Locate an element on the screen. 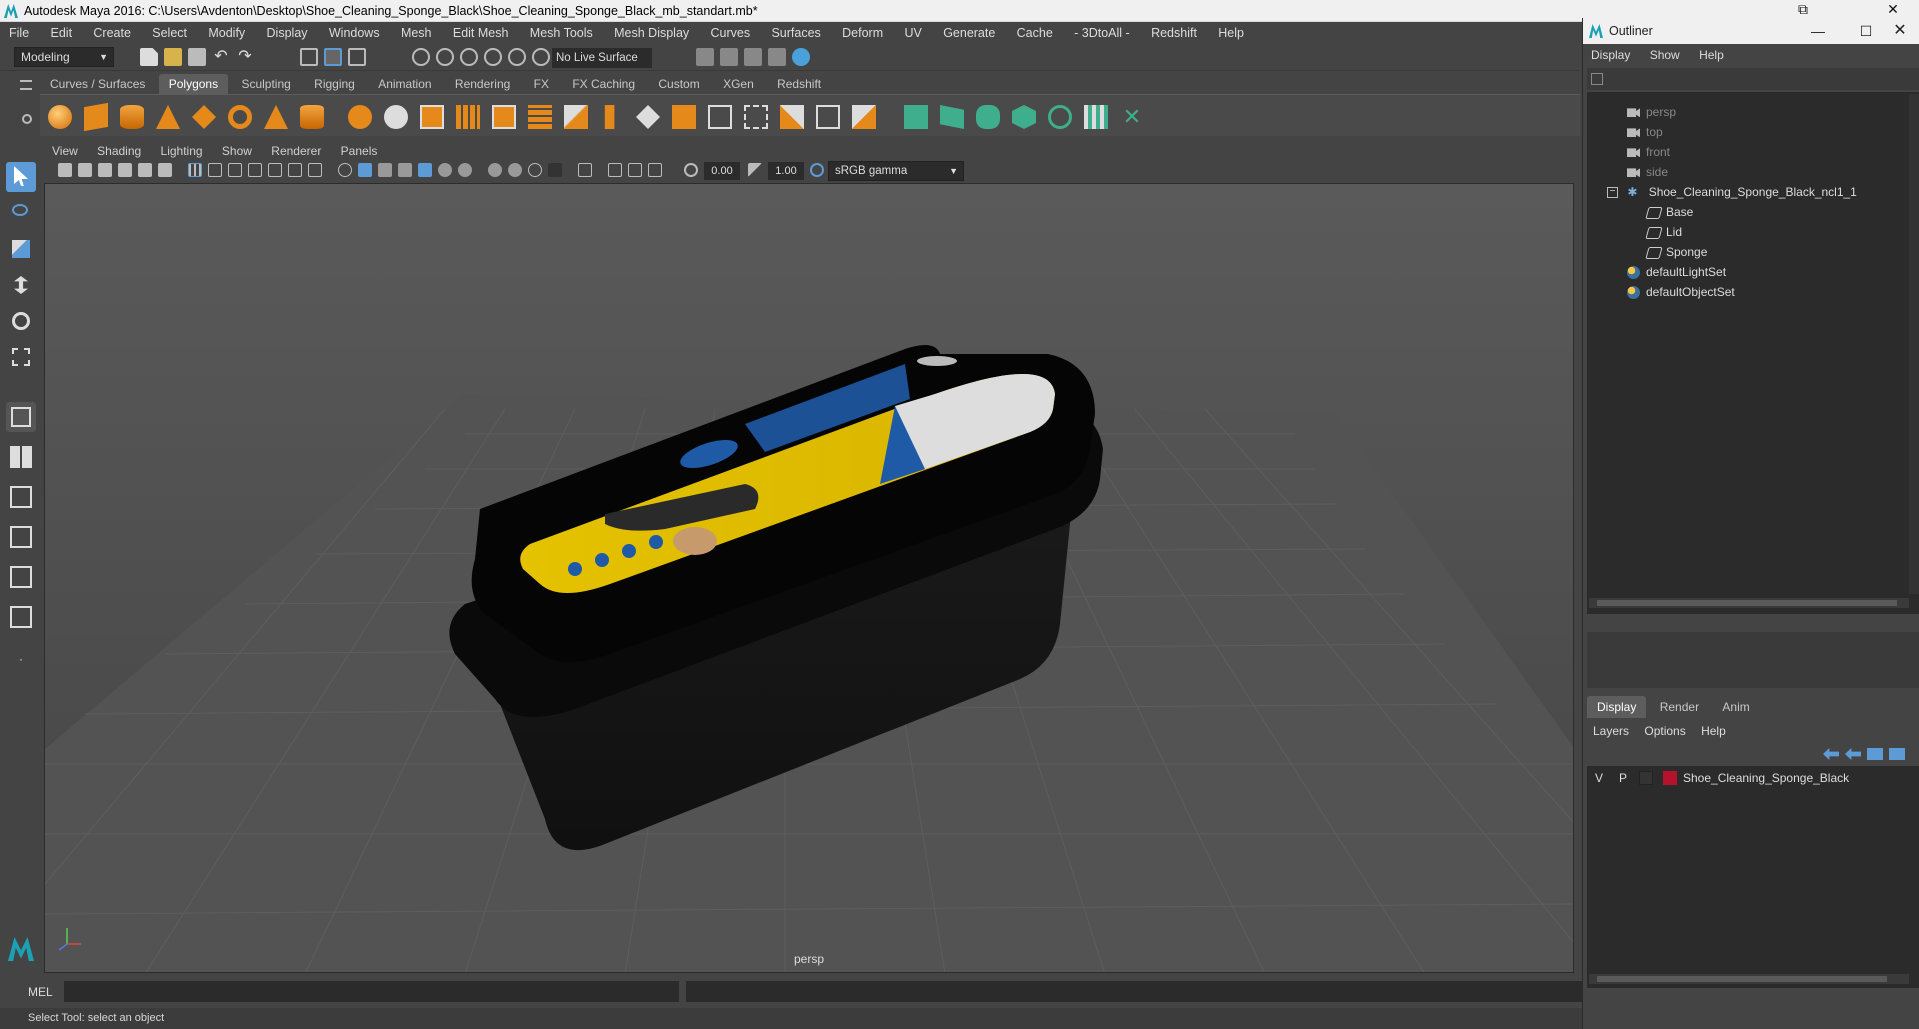 Image resolution: width=1919 pixels, height=1029 pixels. shelf-tab-sculpting: Sculpting is located at coordinates (265, 84).